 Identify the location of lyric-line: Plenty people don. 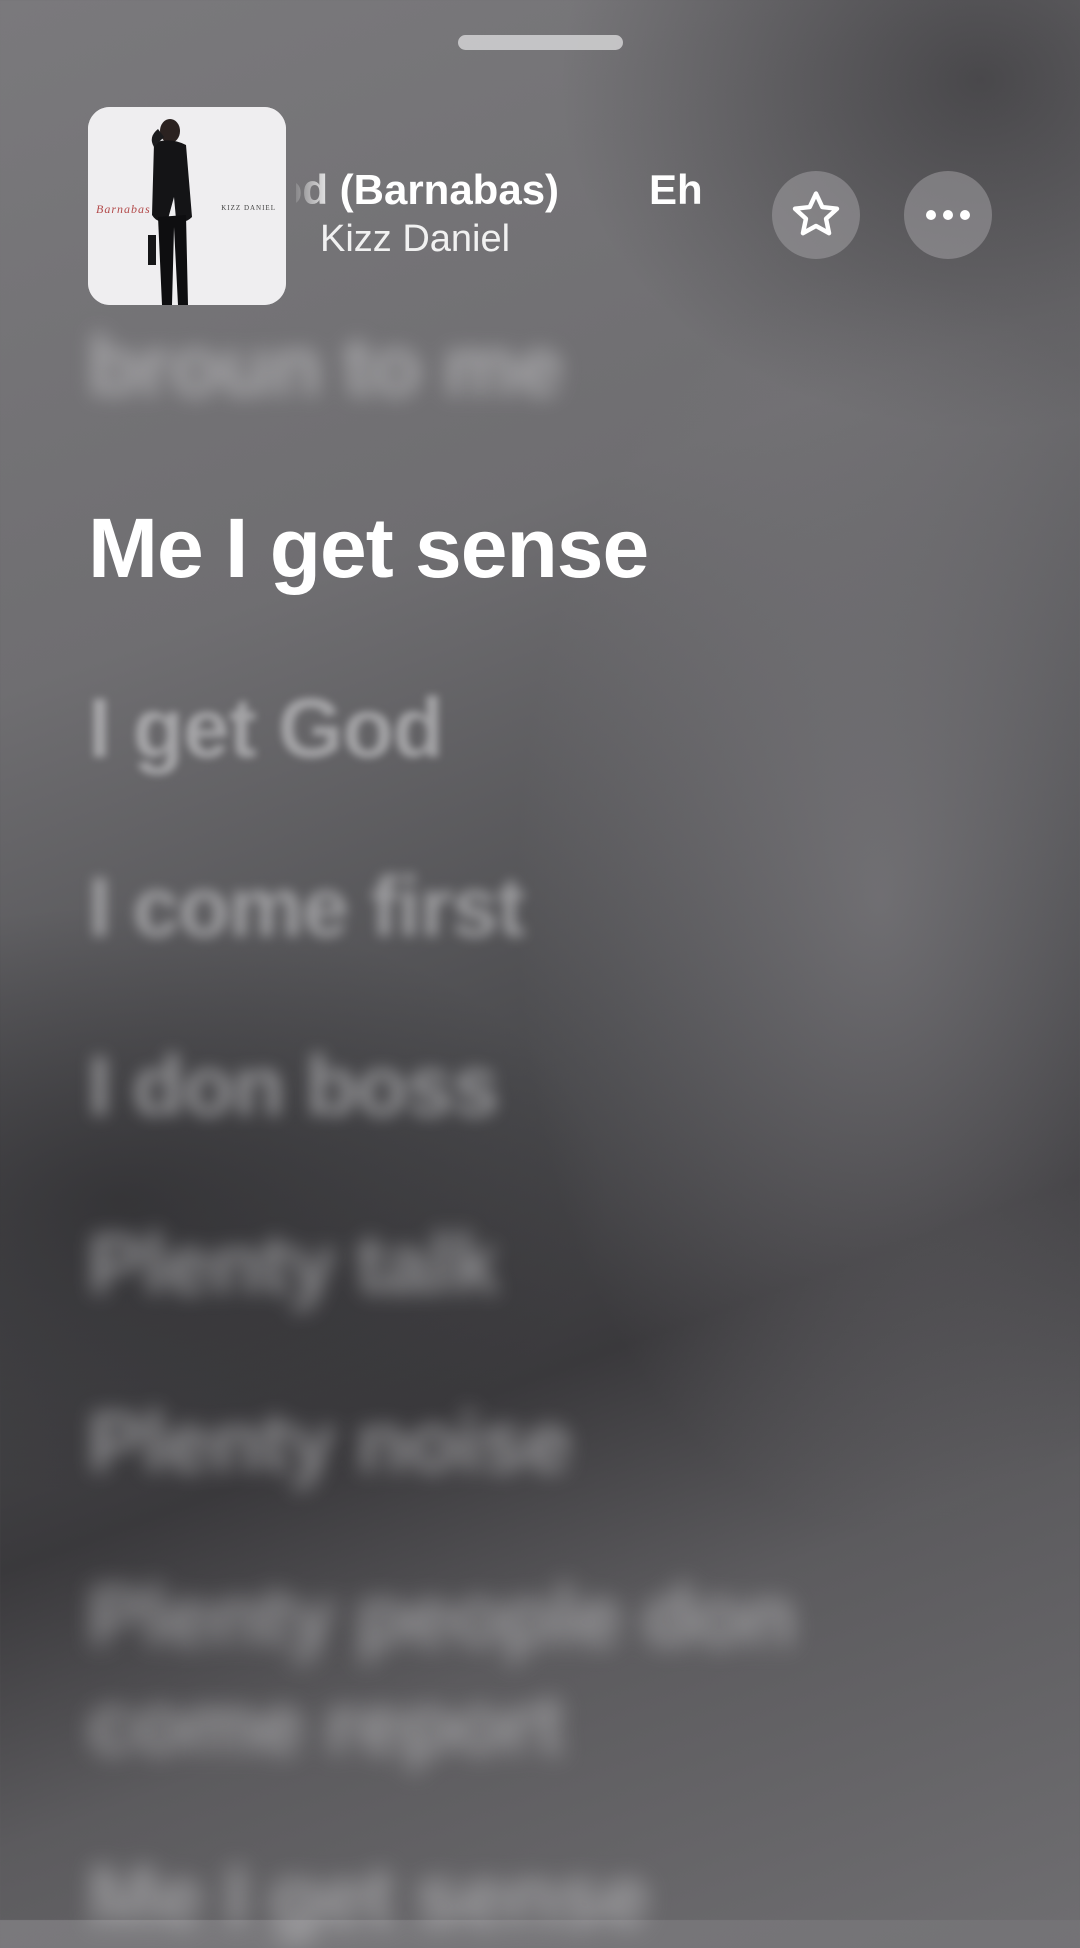
(441, 1616).